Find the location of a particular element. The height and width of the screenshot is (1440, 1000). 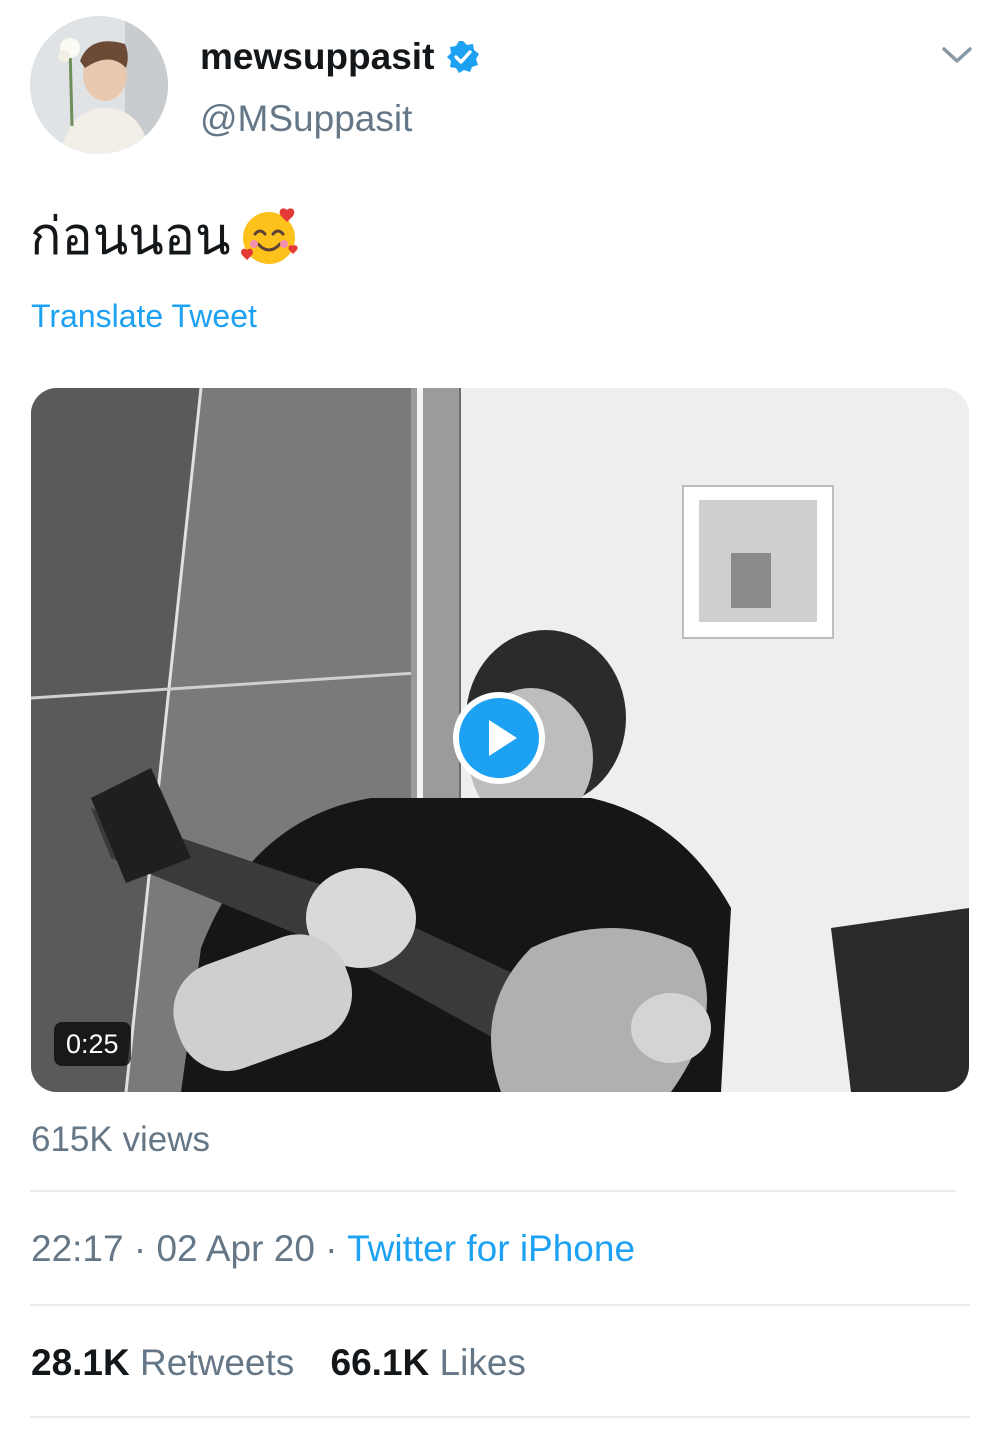

likes-stat: 66.1K Likes is located at coordinates (428, 1362).